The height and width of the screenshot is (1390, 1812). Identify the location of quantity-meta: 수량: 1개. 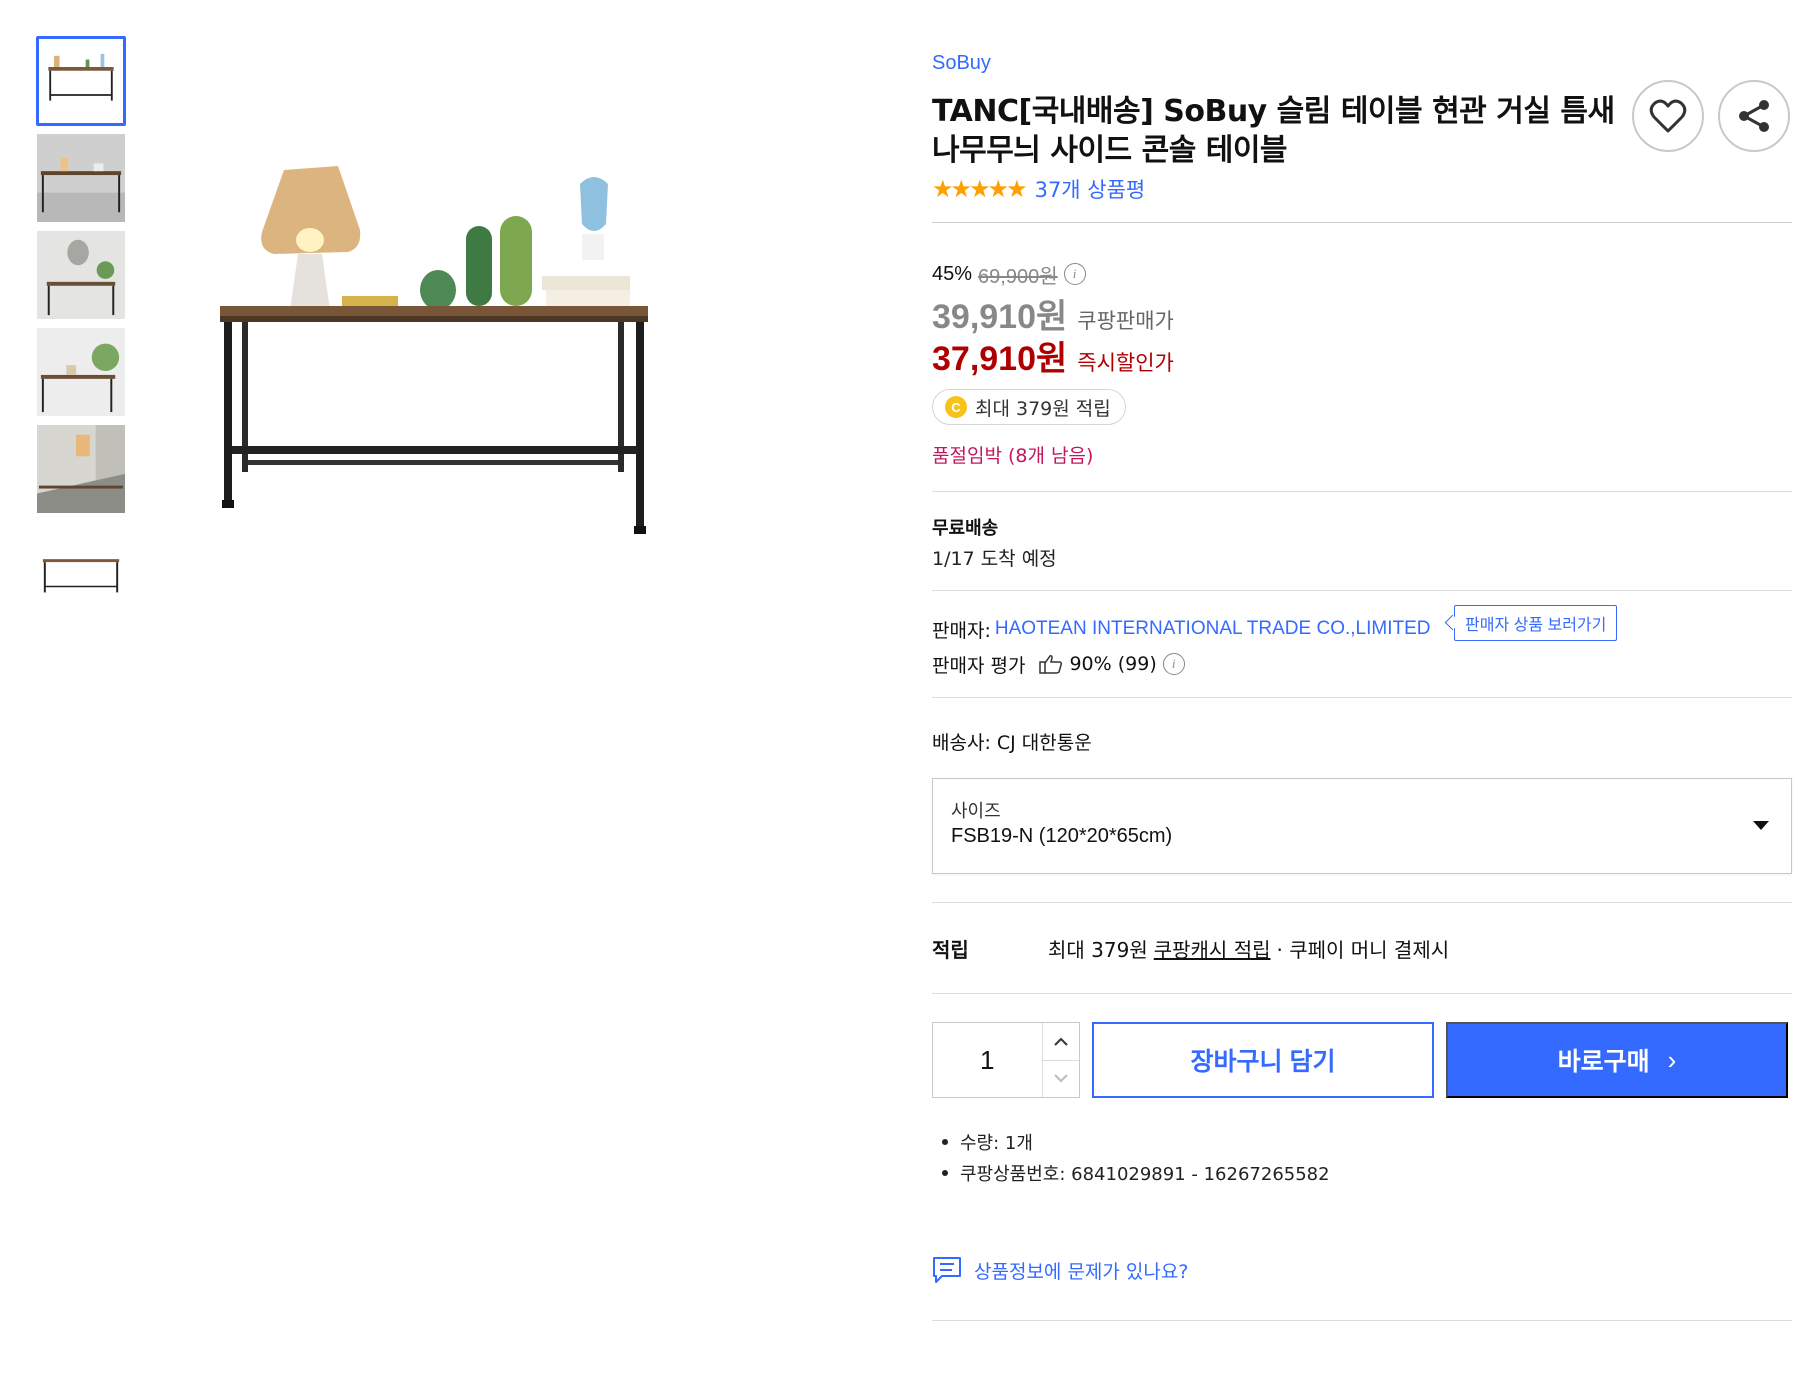
(1367, 1141).